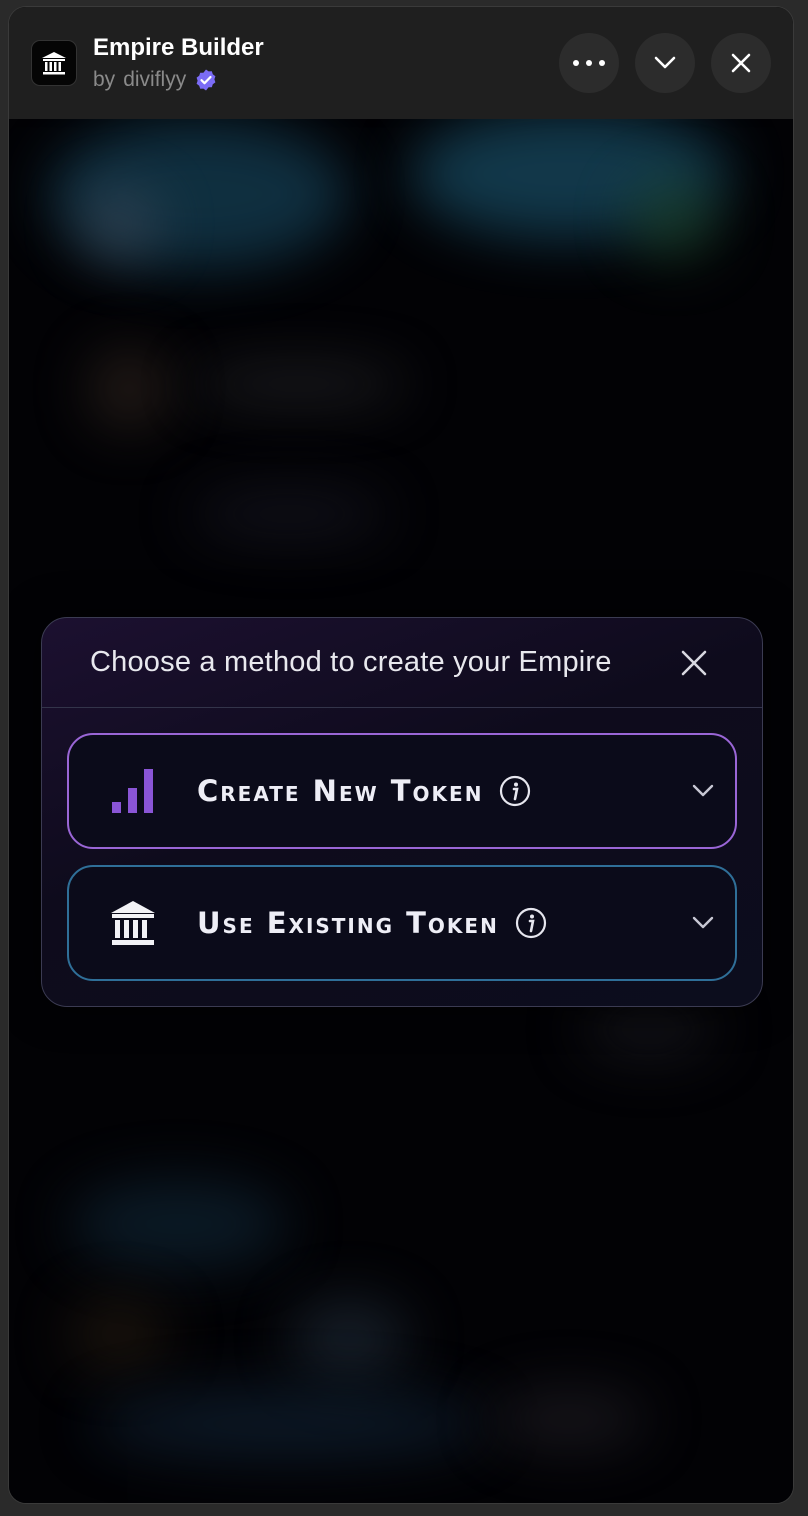  I want to click on verified-badge-icon, so click(206, 80).